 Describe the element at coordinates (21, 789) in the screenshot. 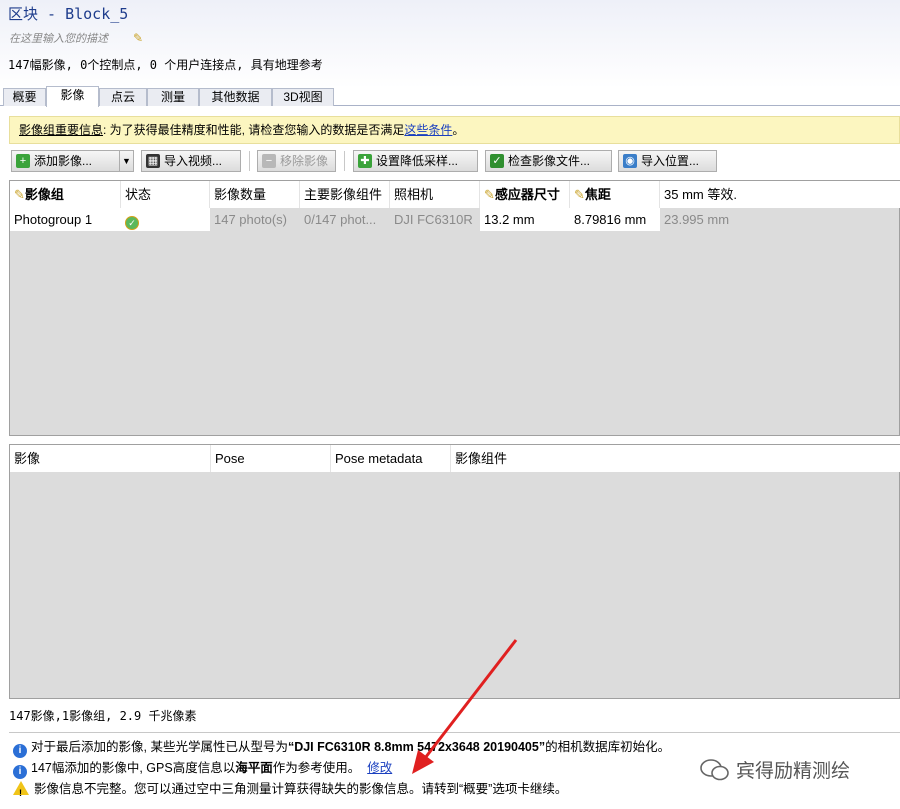

I see `warning-icon: !` at that location.